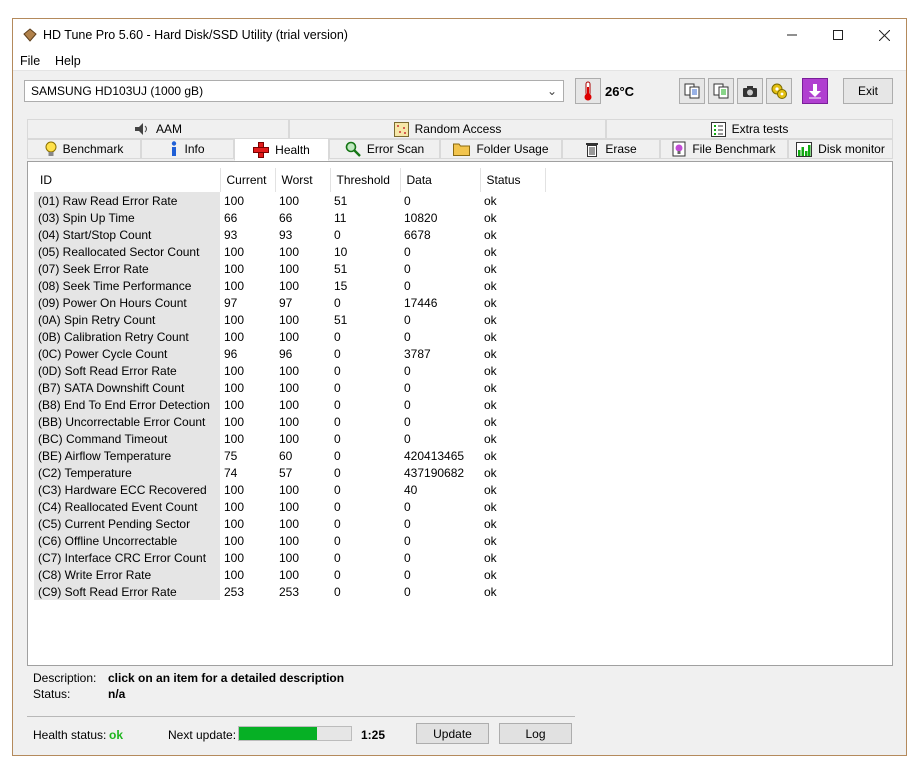 This screenshot has height=778, width=920. Describe the element at coordinates (884, 35) in the screenshot. I see `close-button` at that location.